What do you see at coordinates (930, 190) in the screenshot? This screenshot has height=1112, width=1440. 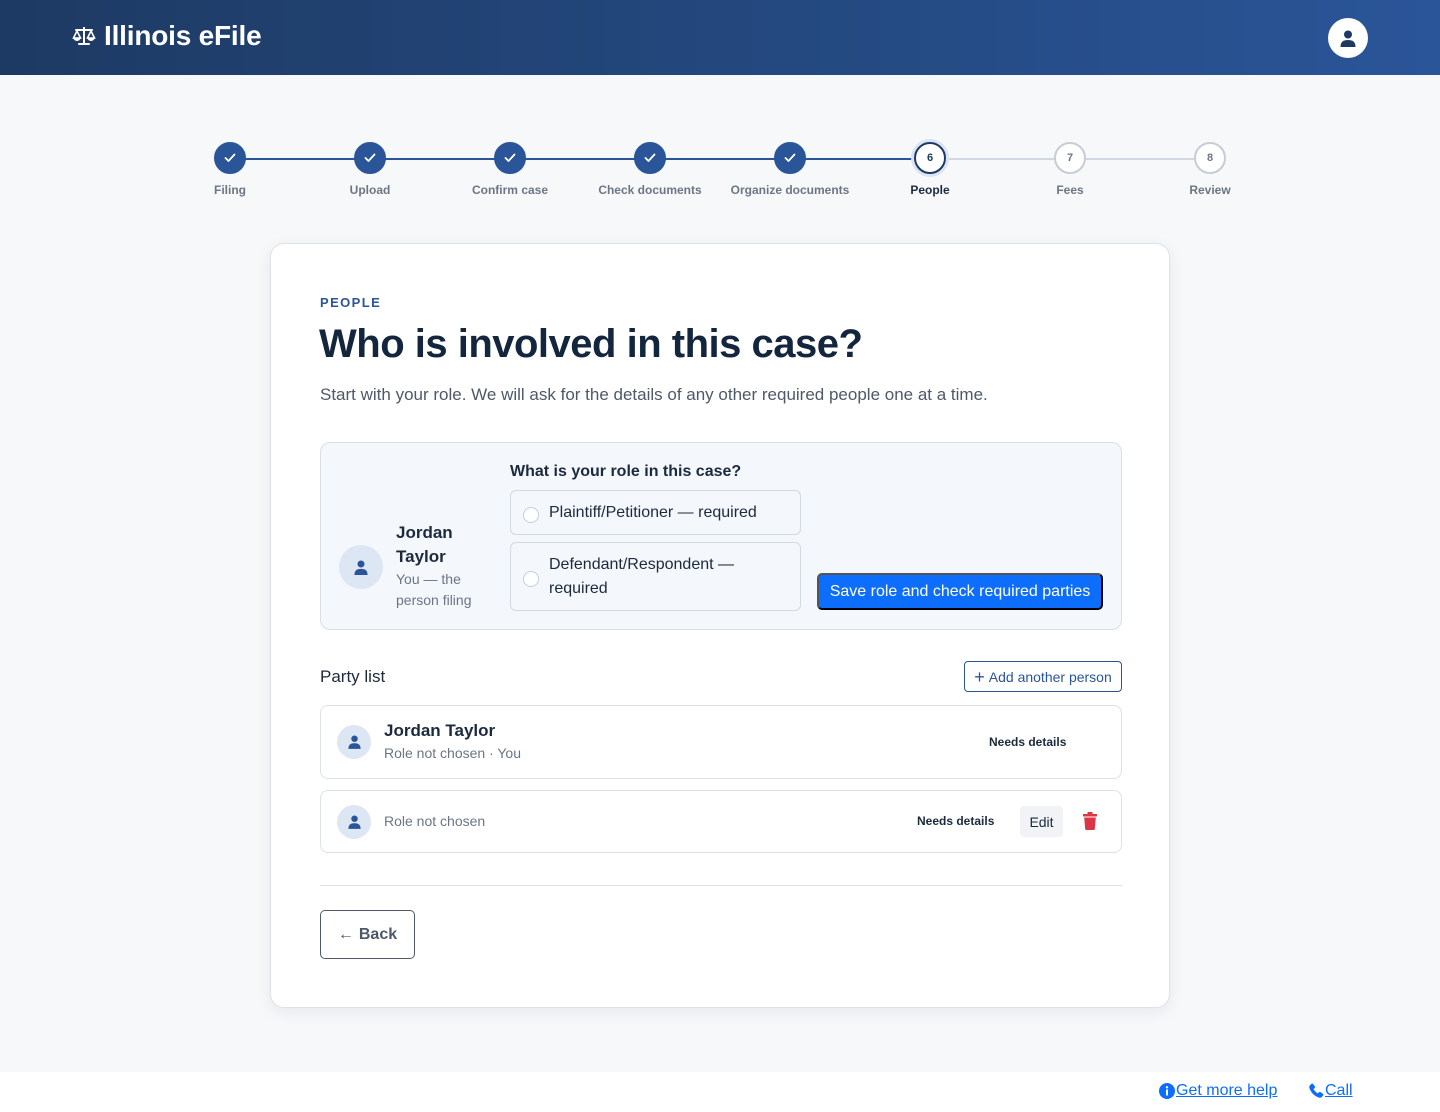 I see `step-label: People` at bounding box center [930, 190].